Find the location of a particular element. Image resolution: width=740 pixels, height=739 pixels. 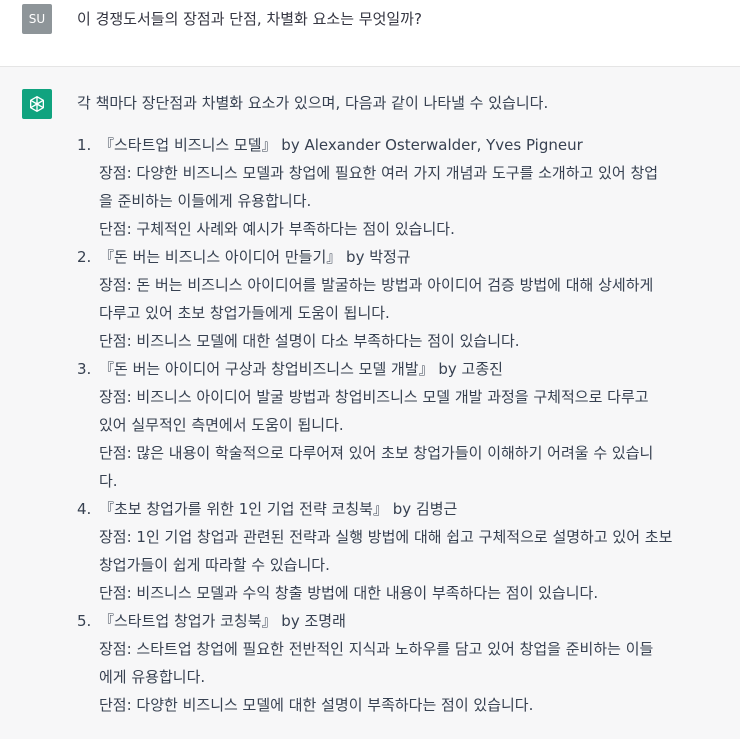

pro-line: 있어 실무적인 측면에서 도움이 됩니다. is located at coordinates (221, 425).